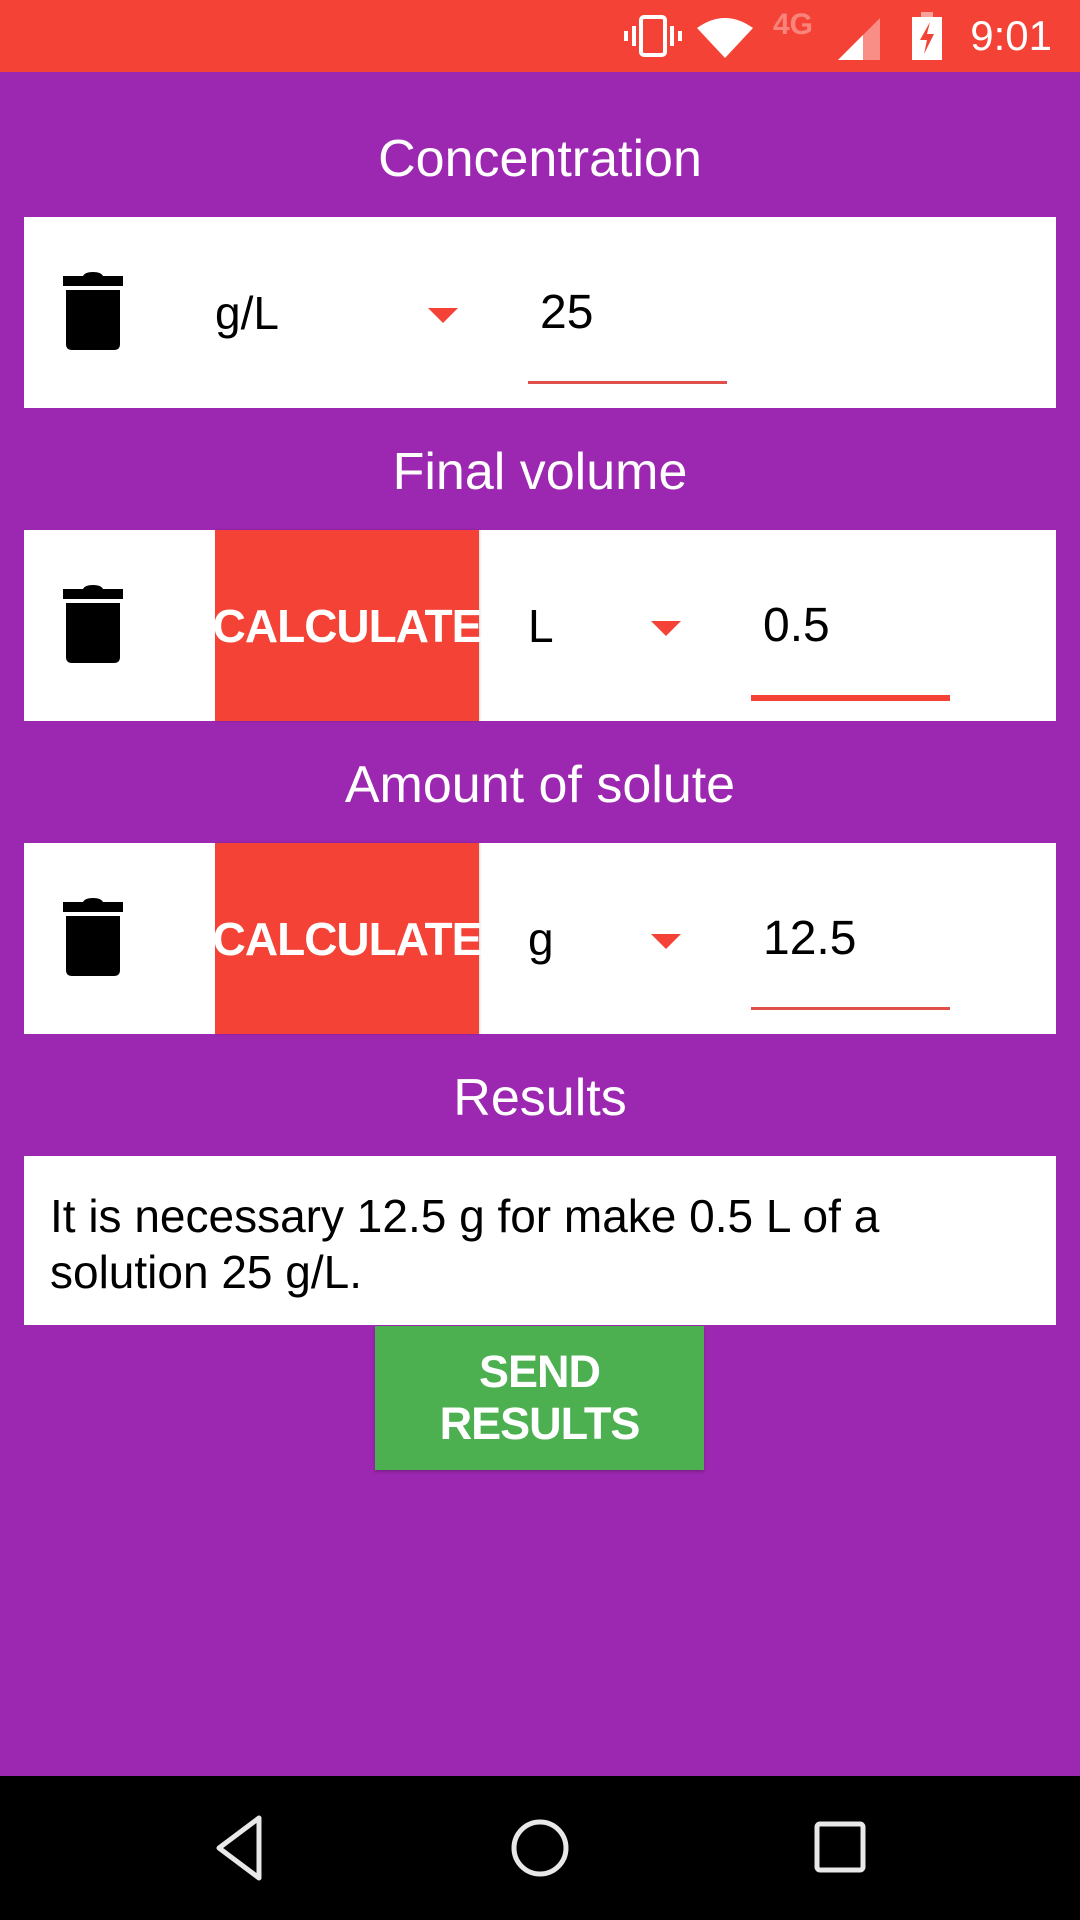 The image size is (1080, 1920). What do you see at coordinates (850, 698) in the screenshot?
I see `final-volume-input-underline` at bounding box center [850, 698].